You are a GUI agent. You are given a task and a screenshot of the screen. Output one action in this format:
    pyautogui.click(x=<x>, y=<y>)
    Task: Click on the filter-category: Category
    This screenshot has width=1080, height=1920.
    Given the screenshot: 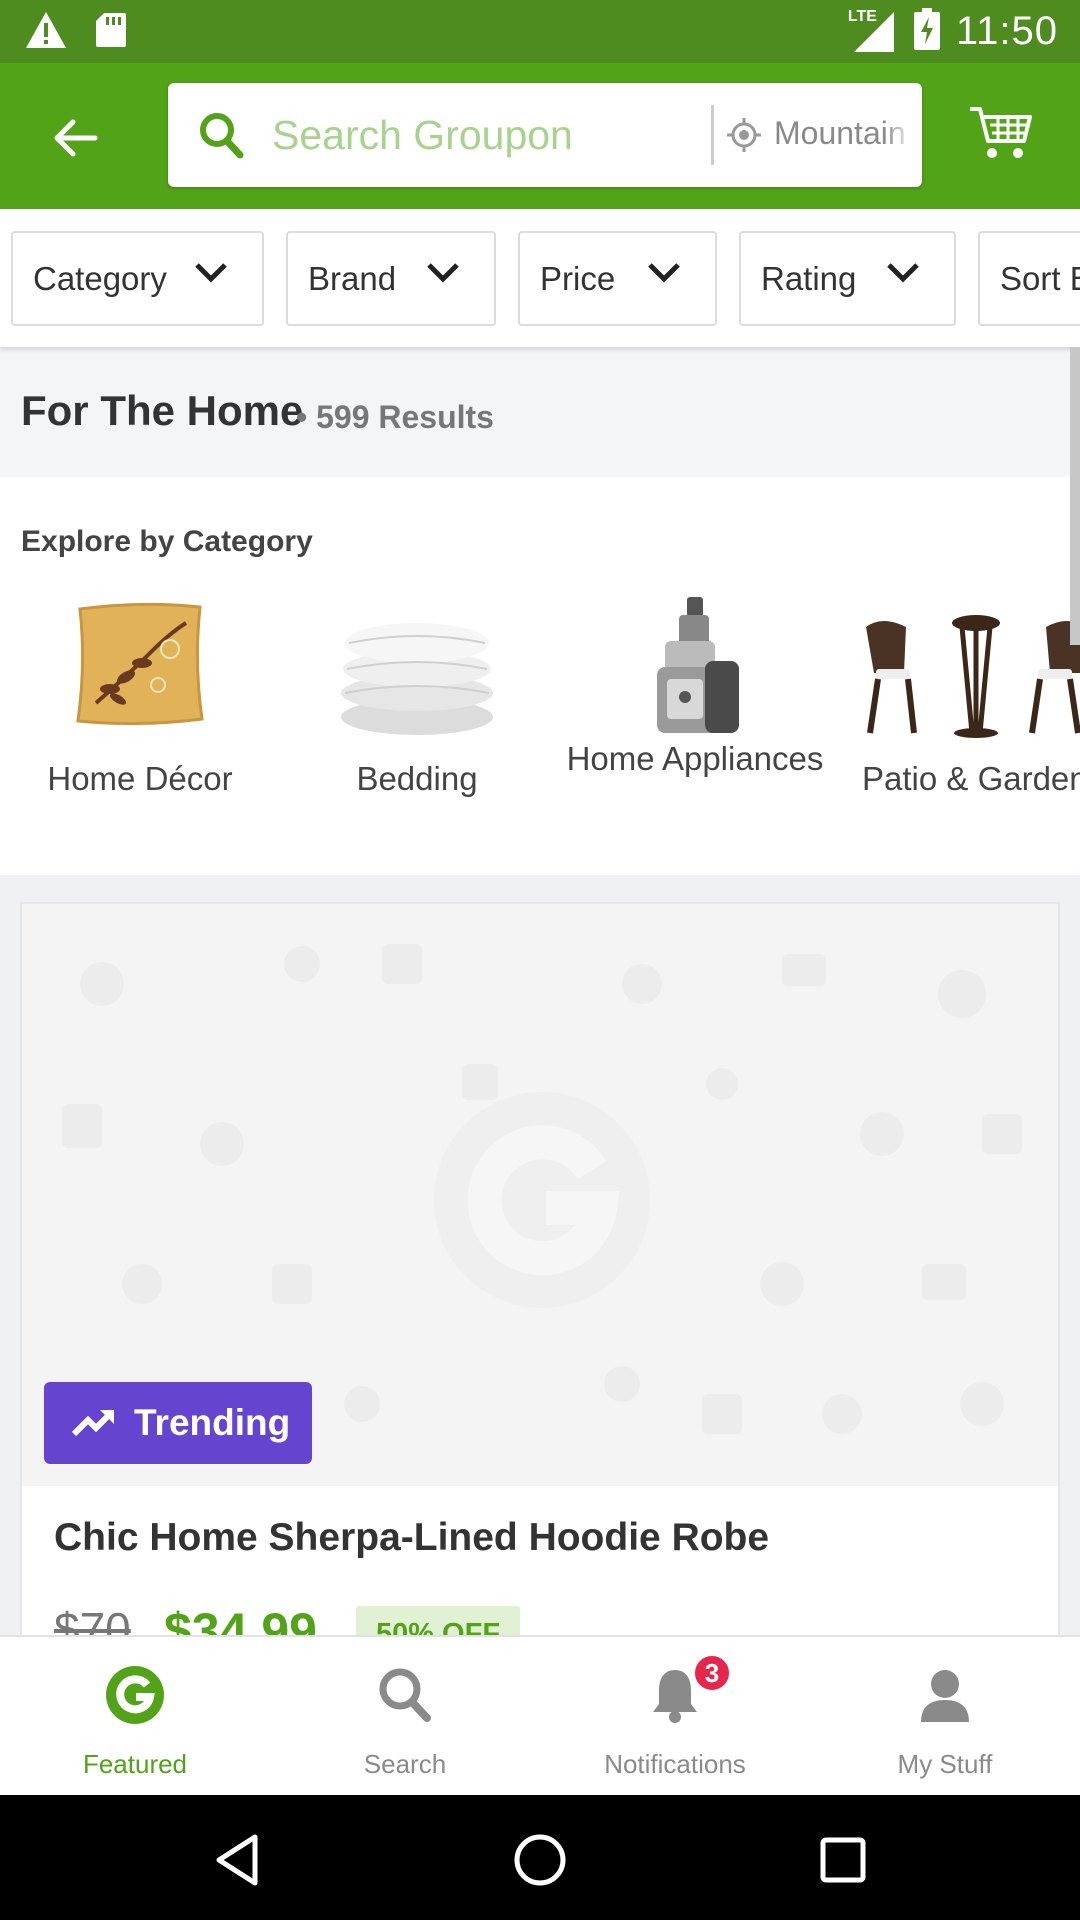 What is the action you would take?
    pyautogui.click(x=137, y=278)
    